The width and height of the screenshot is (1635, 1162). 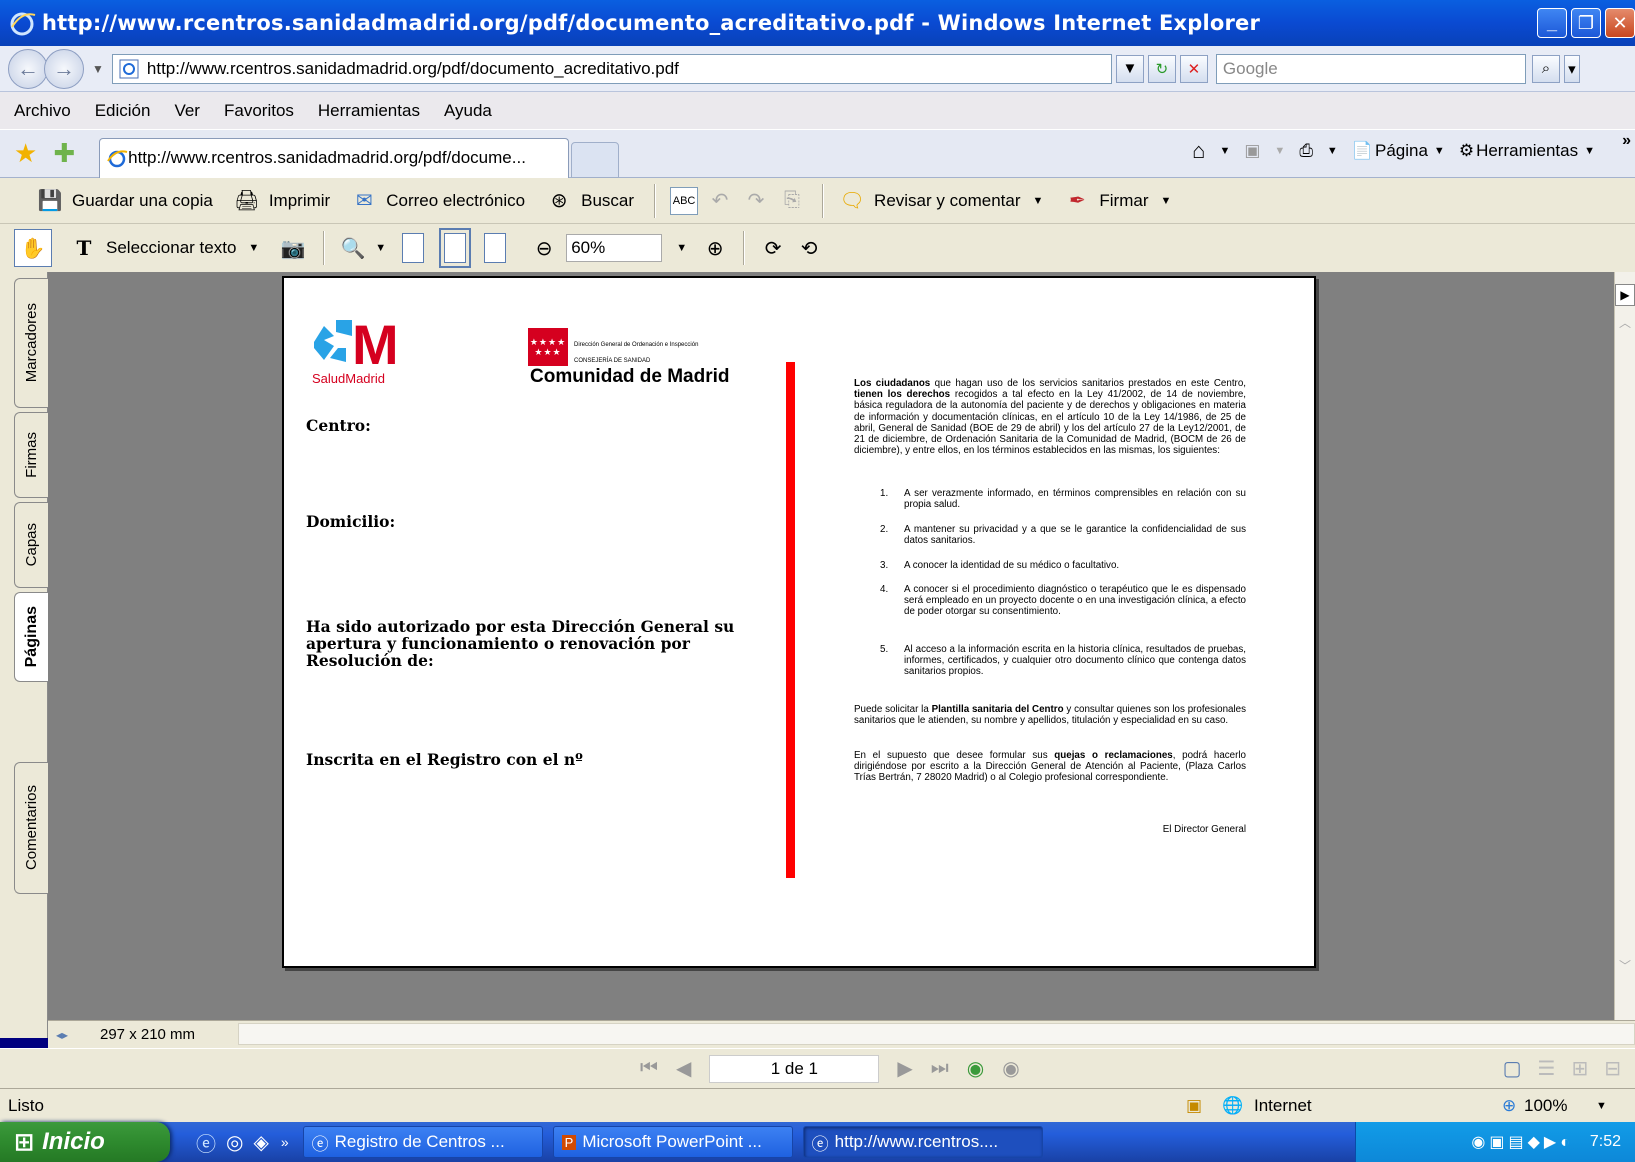 I want to click on horizontal-scrollbar, so click(x=936, y=1034).